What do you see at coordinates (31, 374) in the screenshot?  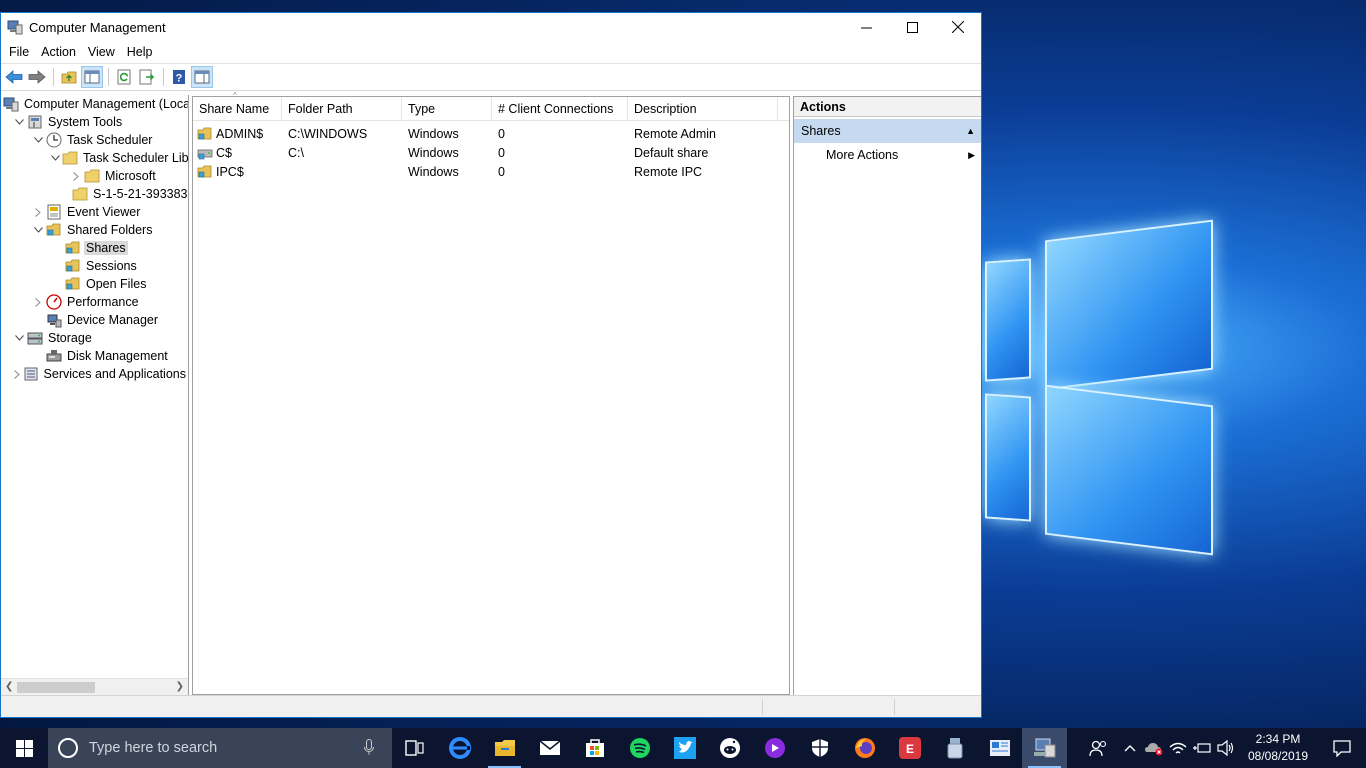 I see `services-icon` at bounding box center [31, 374].